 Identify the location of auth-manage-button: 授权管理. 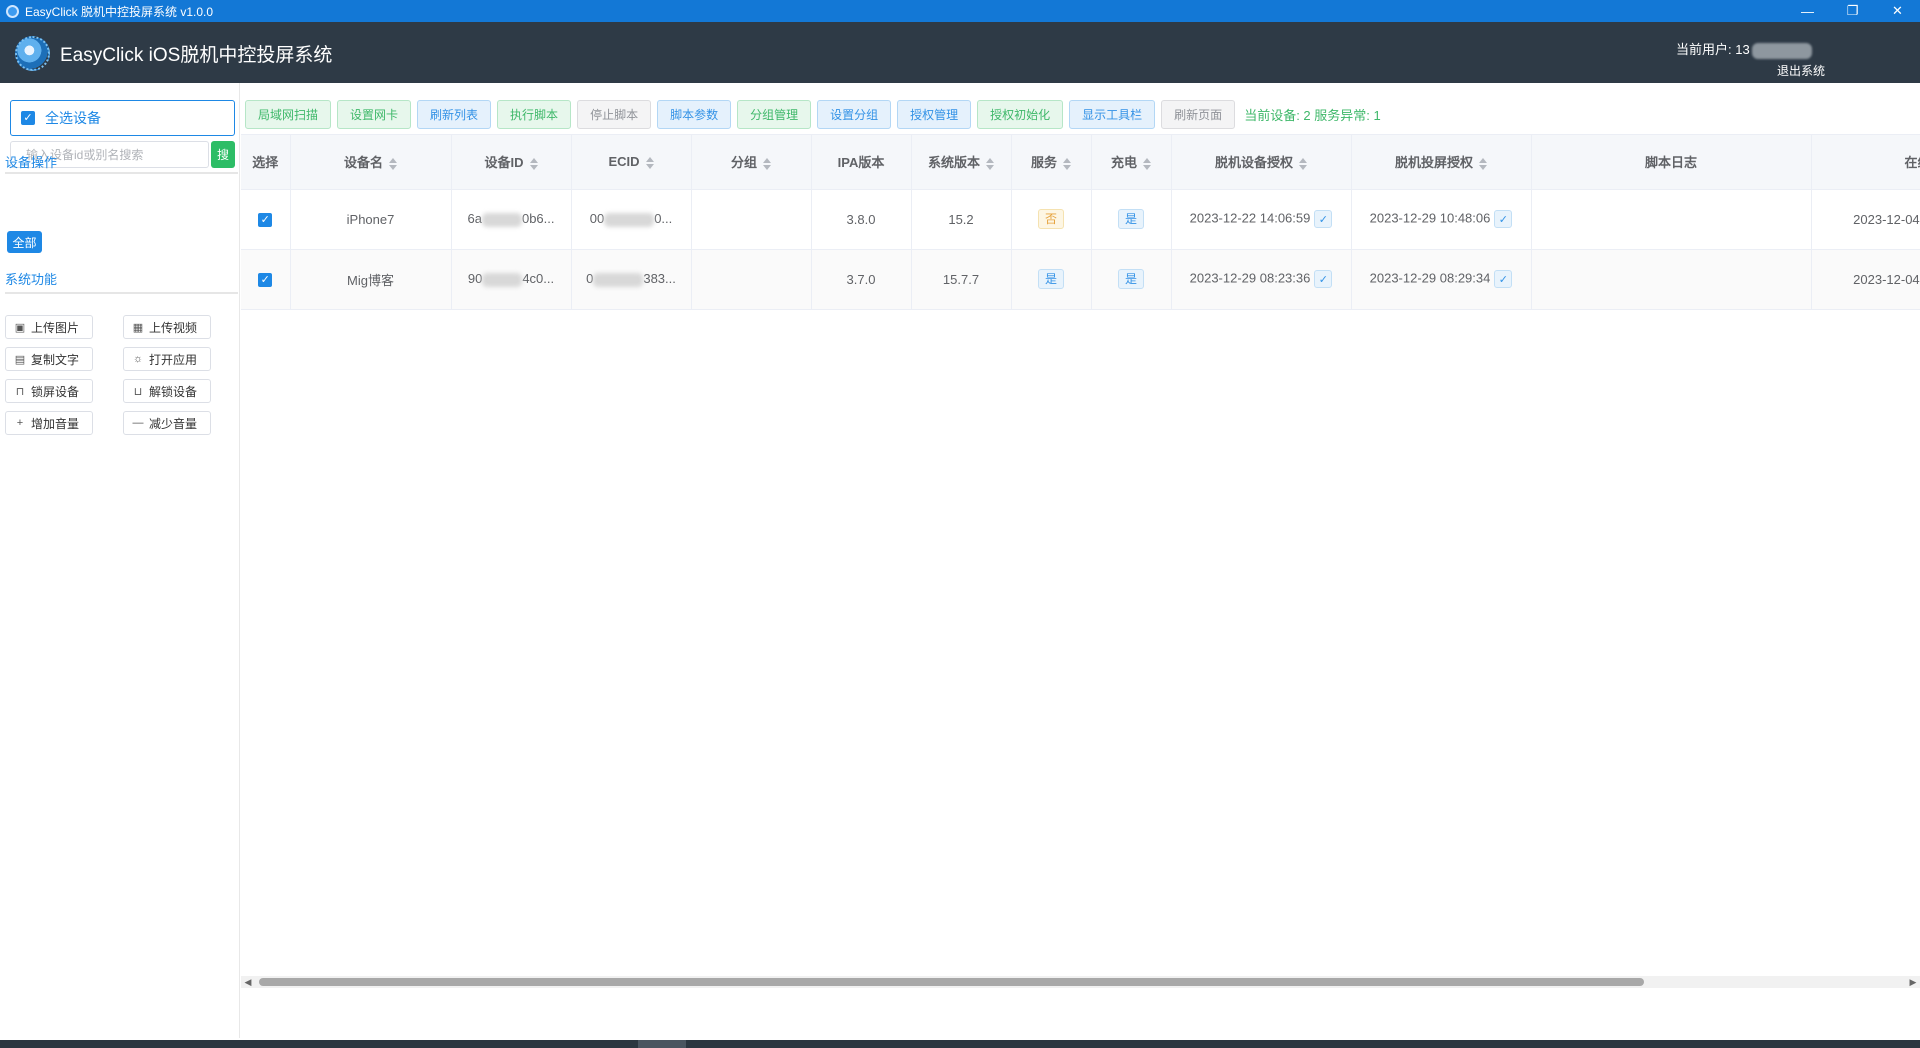
(934, 114).